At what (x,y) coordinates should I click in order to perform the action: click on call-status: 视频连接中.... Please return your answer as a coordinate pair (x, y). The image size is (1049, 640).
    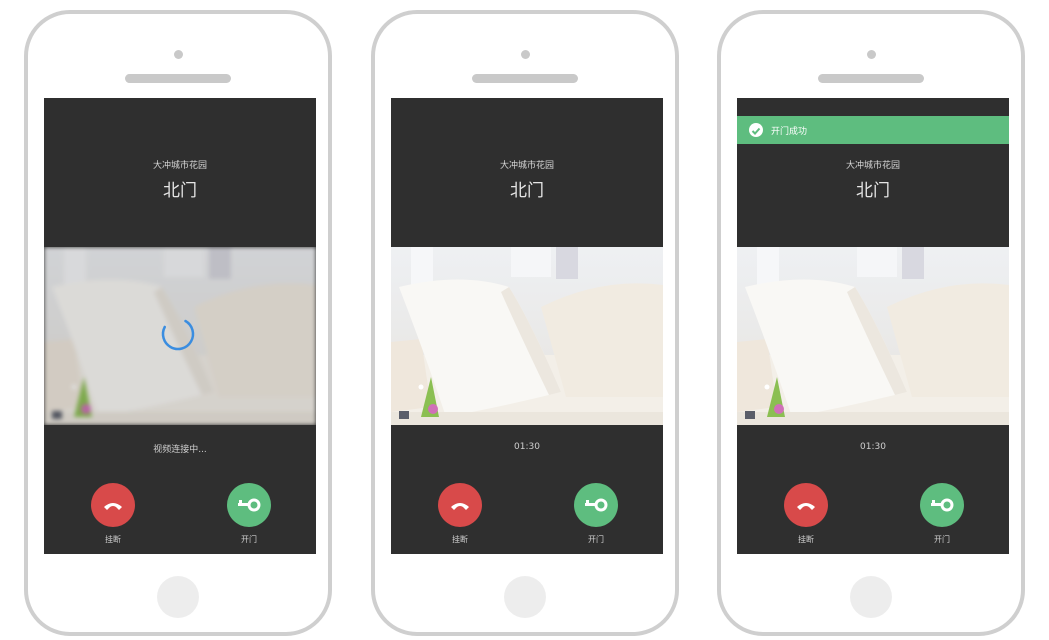
    Looking at the image, I should click on (180, 450).